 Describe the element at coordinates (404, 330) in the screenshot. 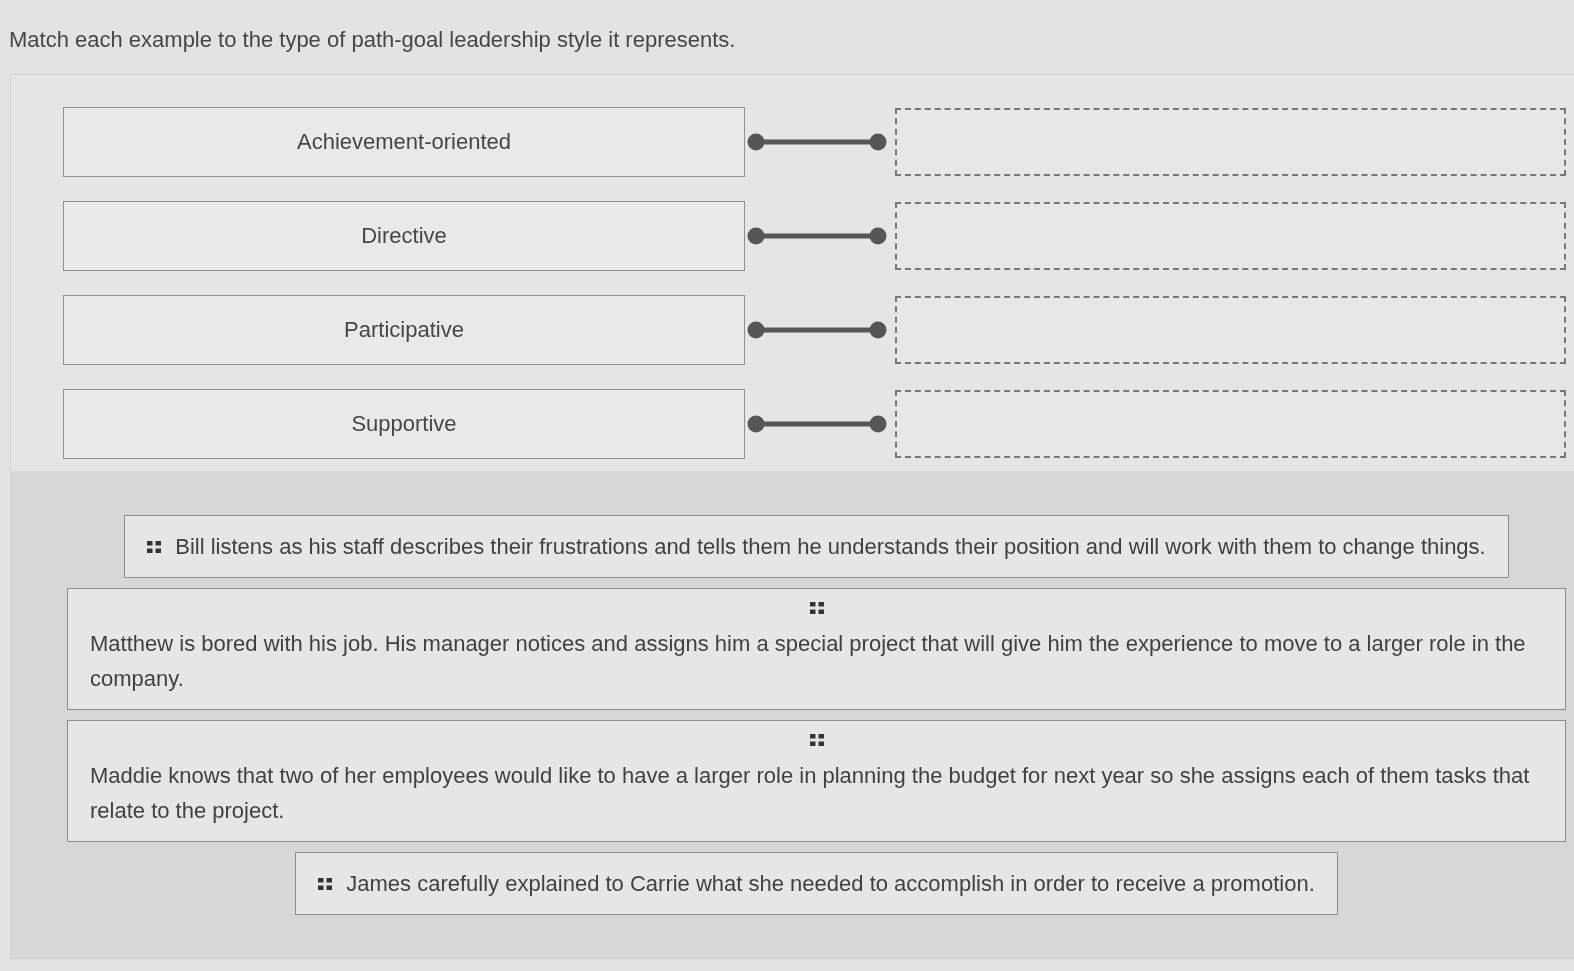

I see `leadership-style-label: Participative` at that location.